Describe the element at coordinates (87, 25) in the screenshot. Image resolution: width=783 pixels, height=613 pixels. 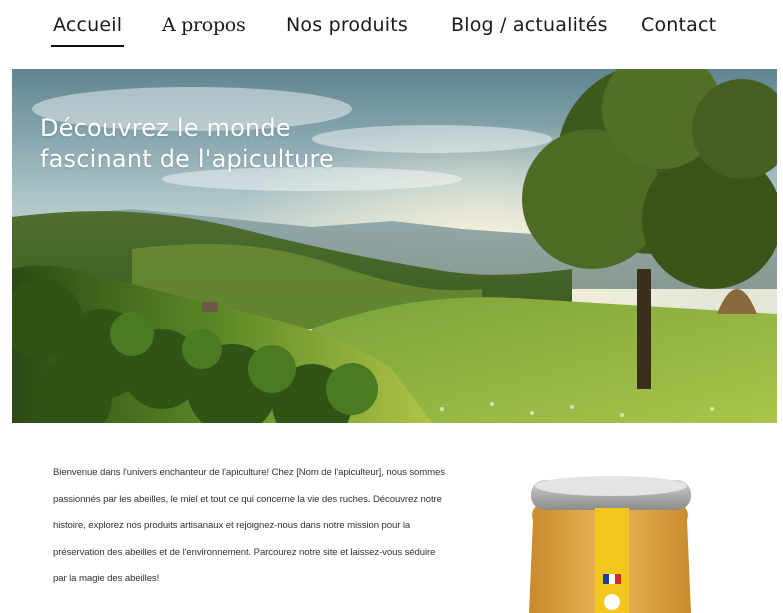
I see `nav-item-accueil: Accueil` at that location.